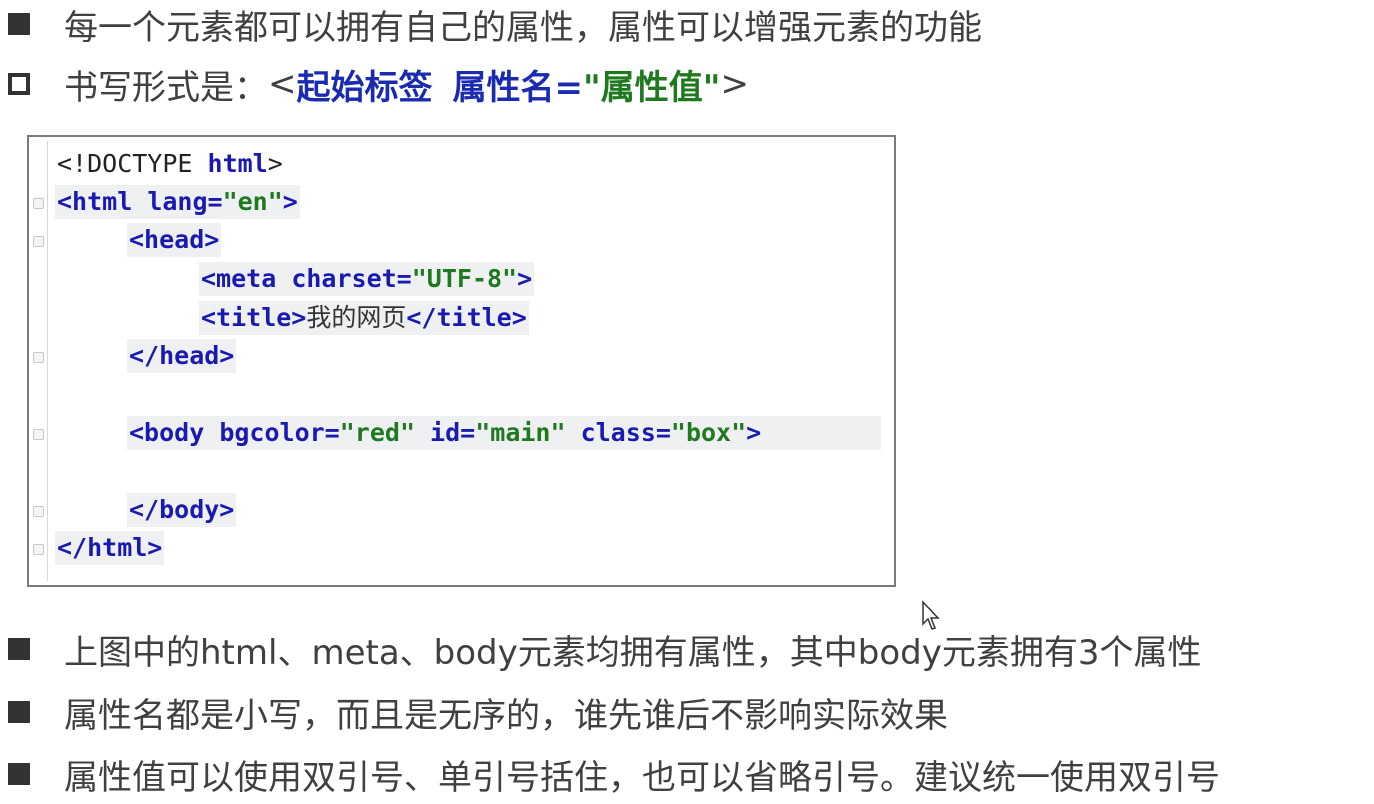 Image resolution: width=1374 pixels, height=804 pixels. What do you see at coordinates (506, 715) in the screenshot?
I see `bullet-text: 属性名都是小写，而且是无序的，谁先谁后不影响实际效果` at bounding box center [506, 715].